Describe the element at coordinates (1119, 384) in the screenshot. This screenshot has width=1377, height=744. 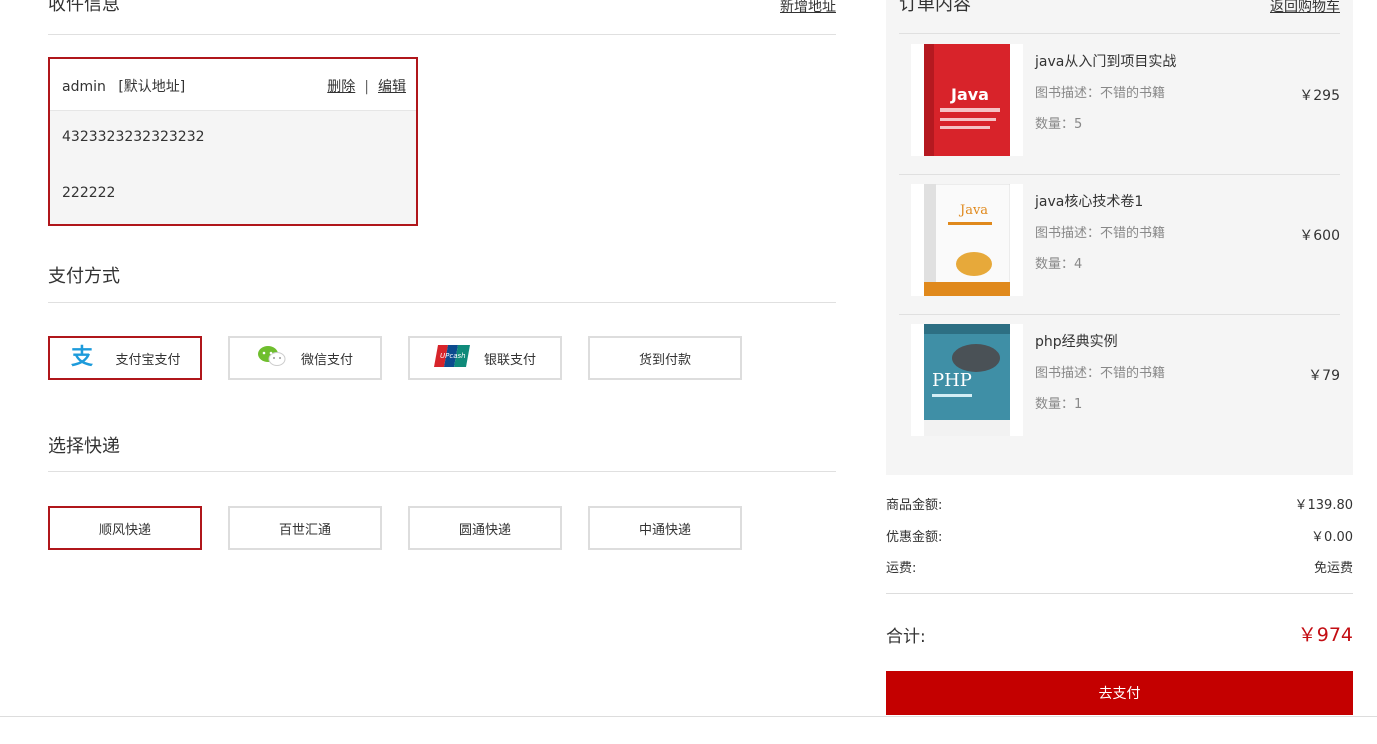
I see `order-item: PHP php经典实例 图书描述：不错的书籍 数量：1 ￥79` at that location.